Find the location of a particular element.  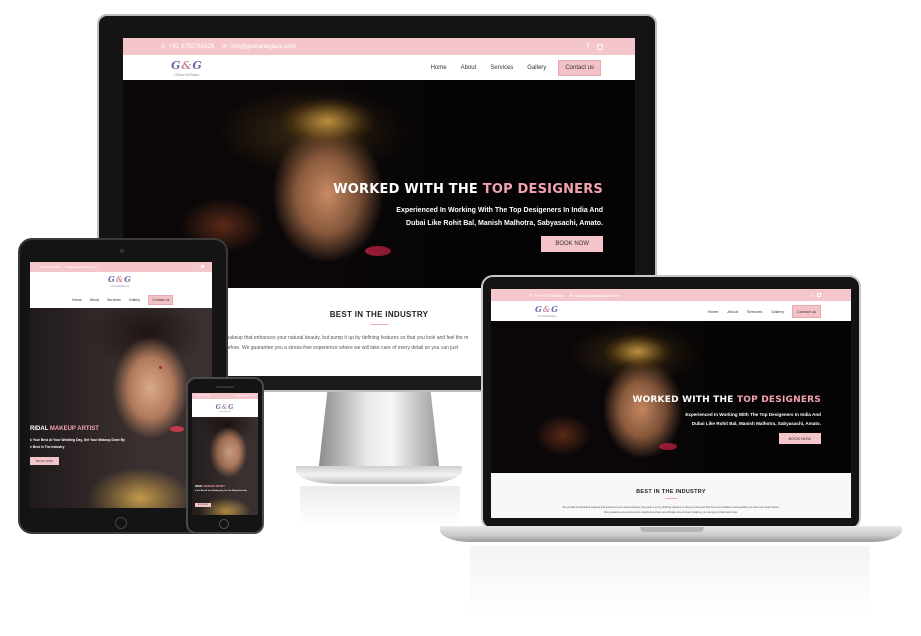

tablet-topbar-social: f is located at coordinates (200, 267).